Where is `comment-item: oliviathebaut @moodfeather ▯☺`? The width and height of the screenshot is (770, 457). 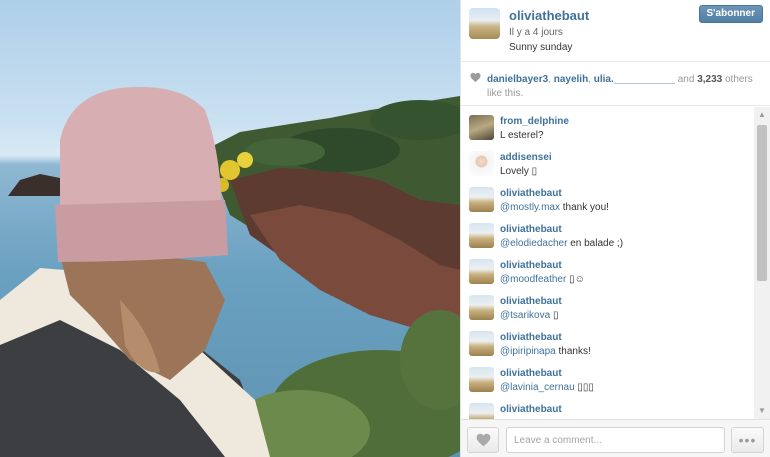
comment-item: oliviathebaut @moodfeather ▯☺ is located at coordinates (606, 269).